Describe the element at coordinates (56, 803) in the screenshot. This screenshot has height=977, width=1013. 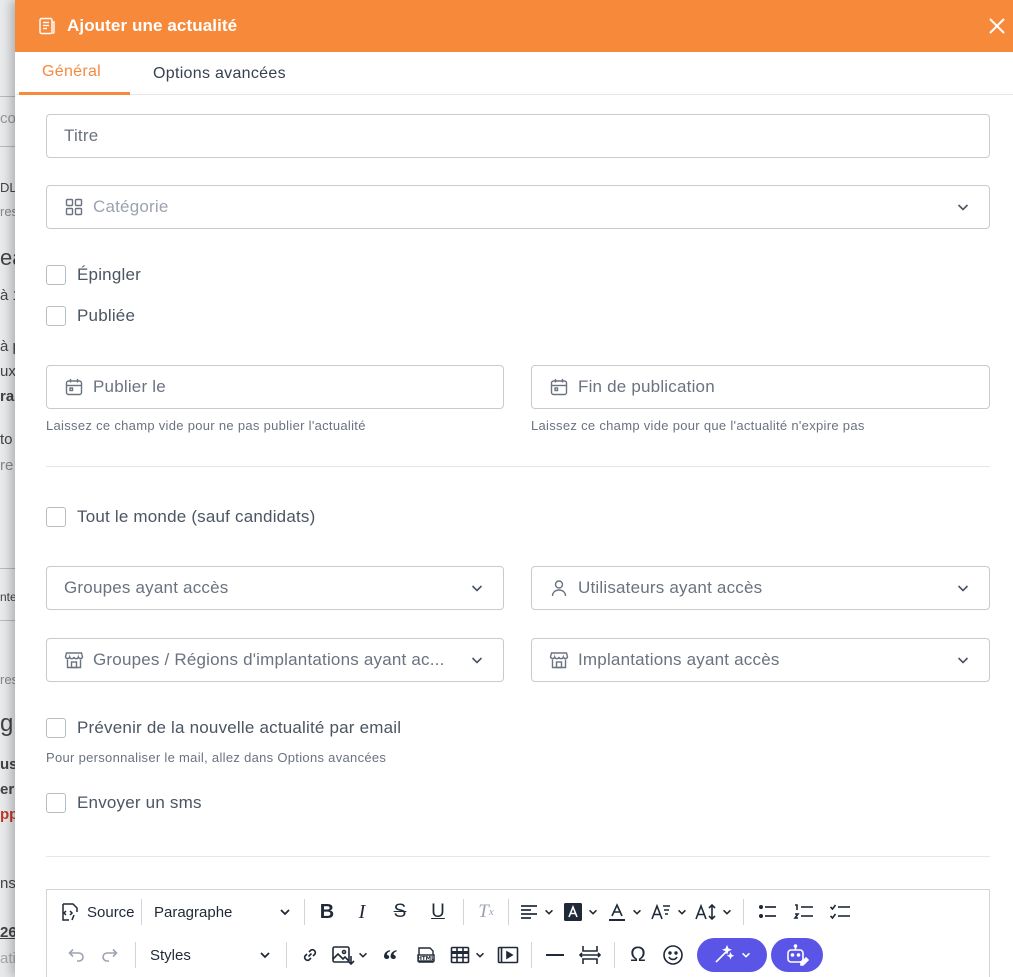
I see `send-sms-checkbox` at that location.